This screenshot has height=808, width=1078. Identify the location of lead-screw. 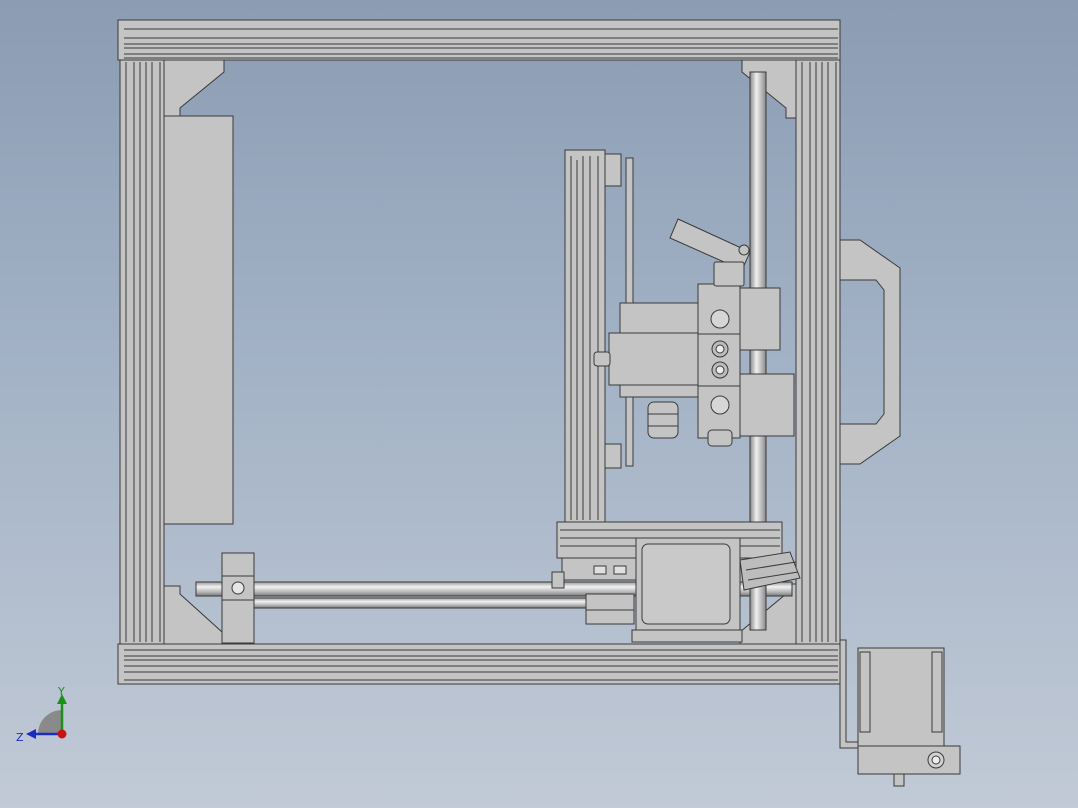
(423, 603).